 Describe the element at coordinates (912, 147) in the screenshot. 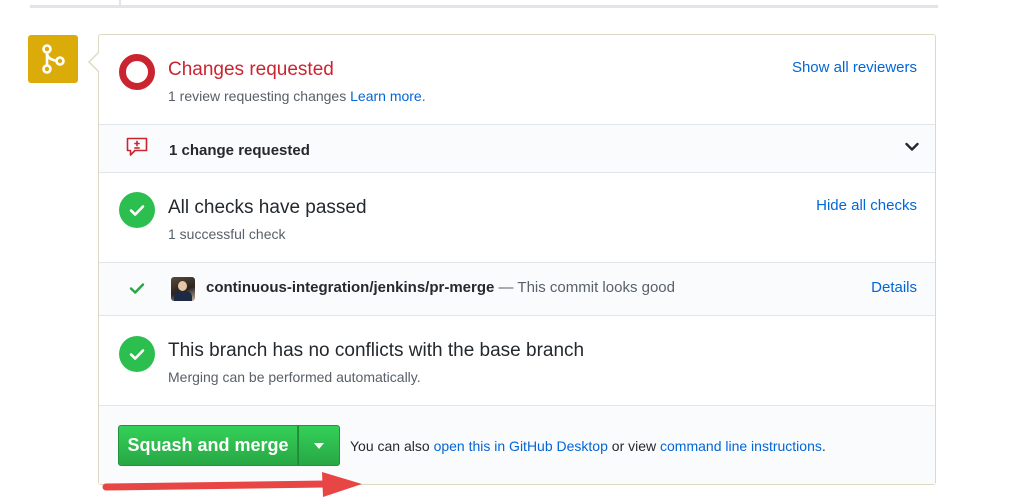

I see `chevron-down-icon` at that location.